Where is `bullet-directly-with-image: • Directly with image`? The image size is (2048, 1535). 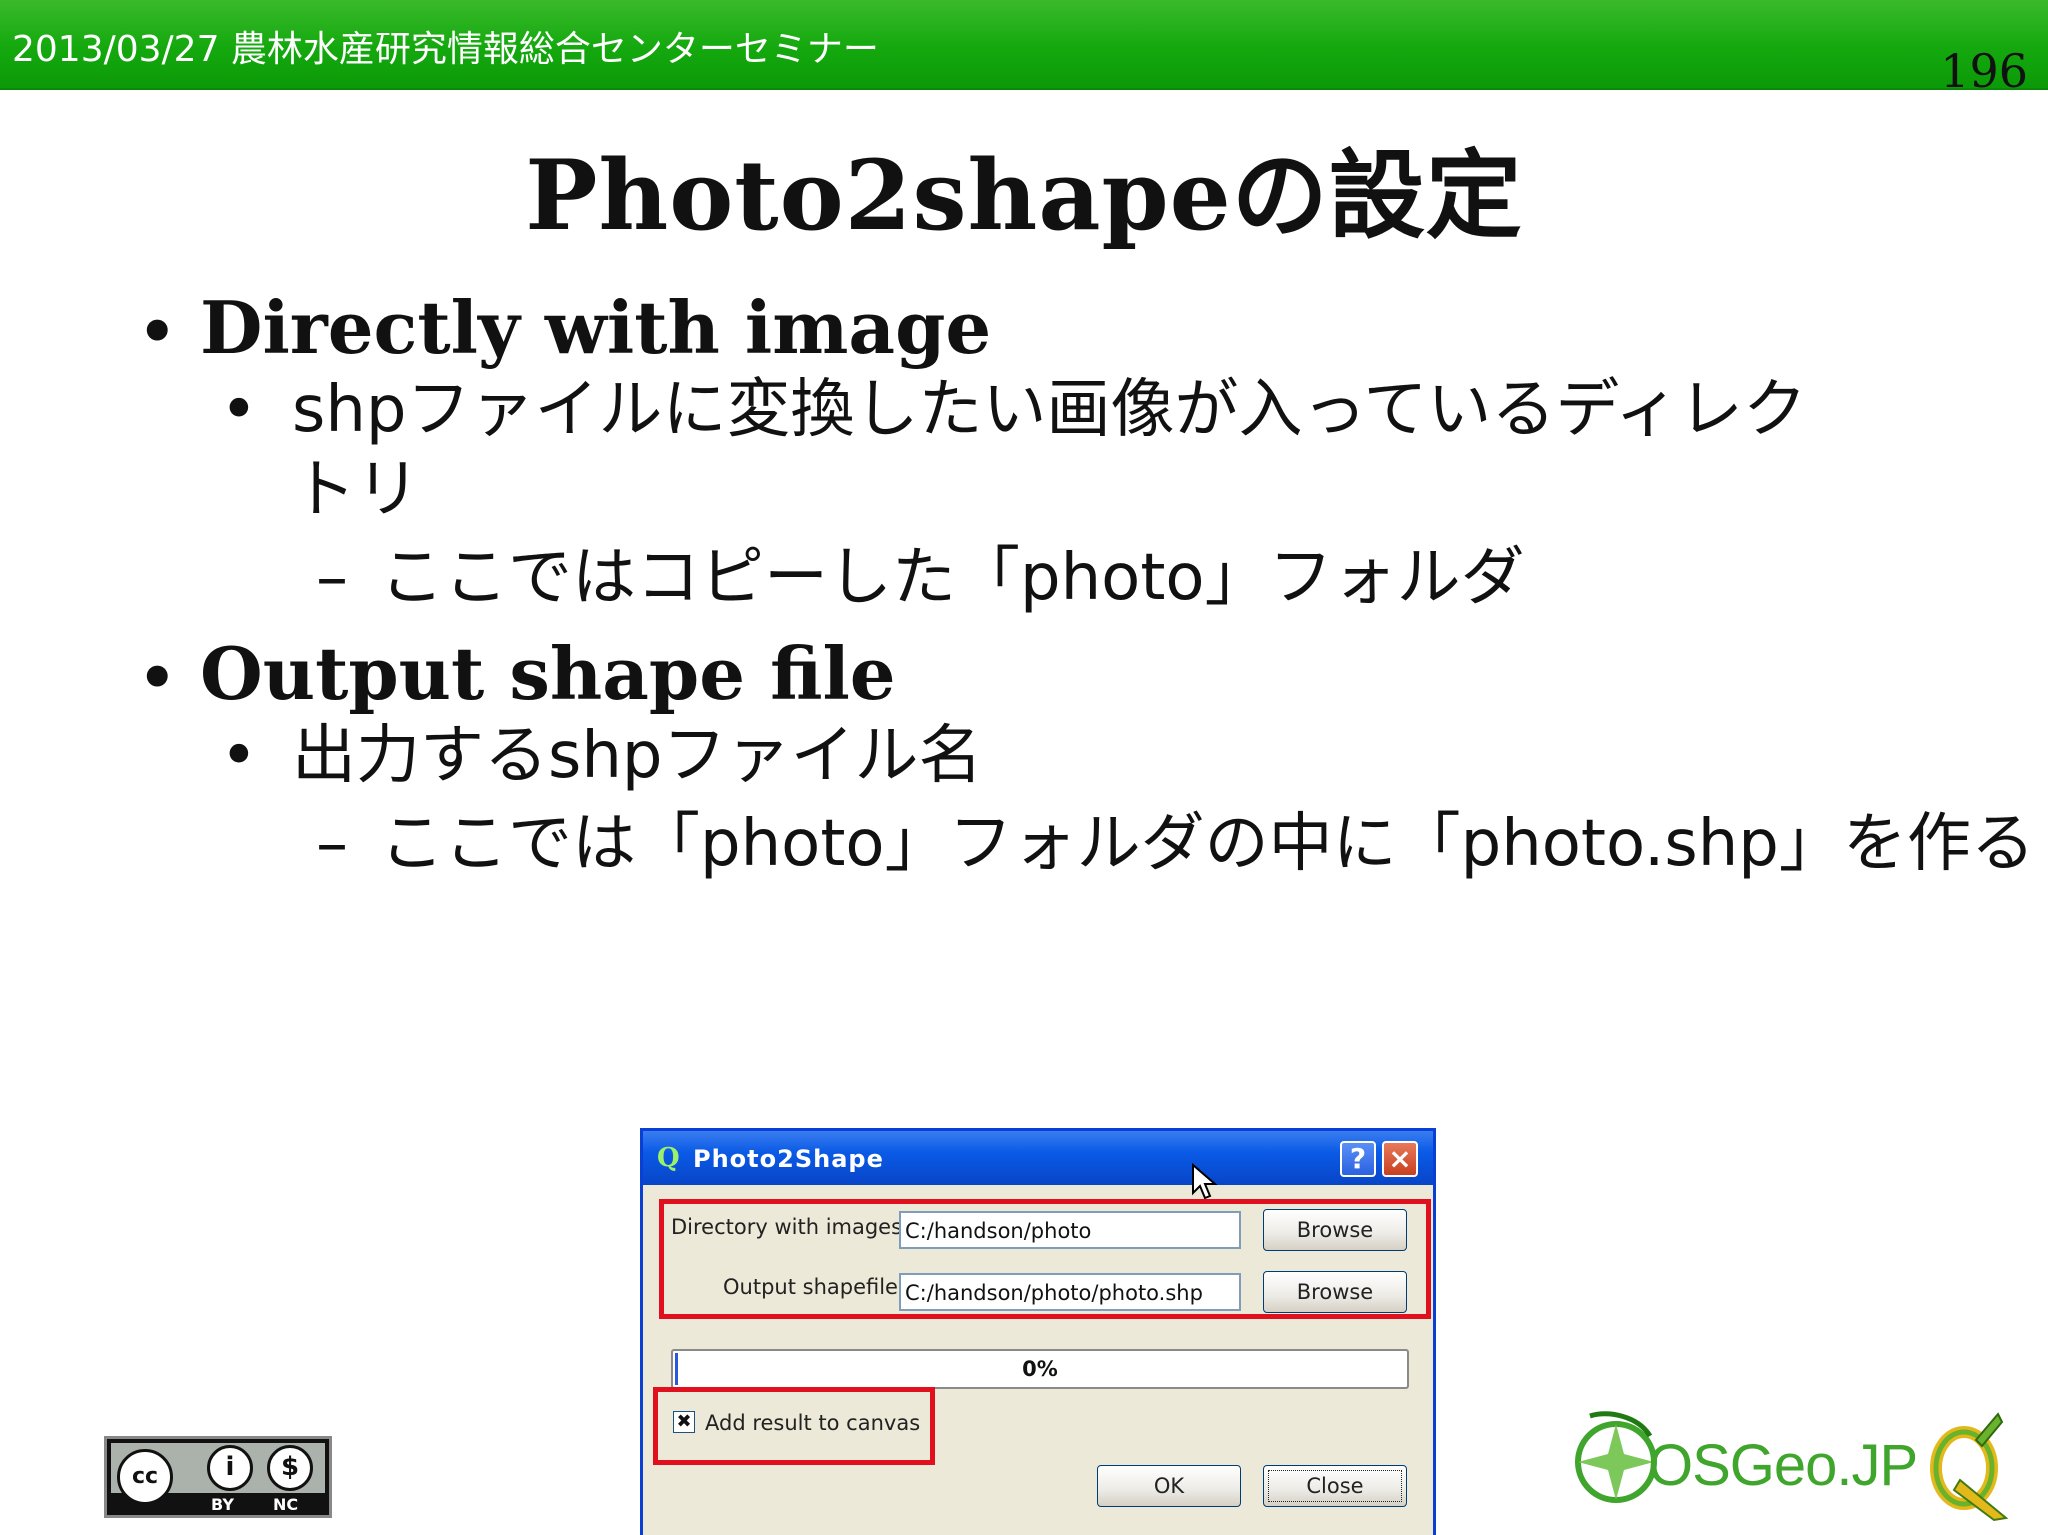 bullet-directly-with-image: • Directly with image is located at coordinates (564, 329).